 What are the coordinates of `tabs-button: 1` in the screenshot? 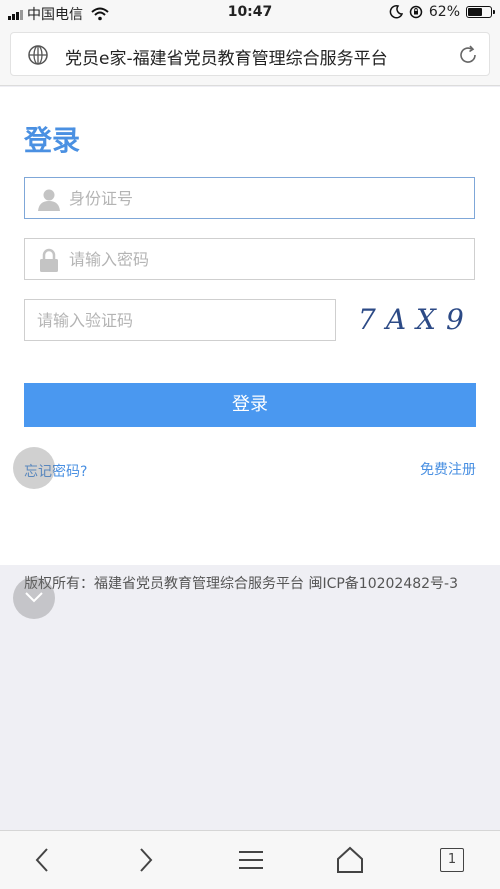 It's located at (452, 860).